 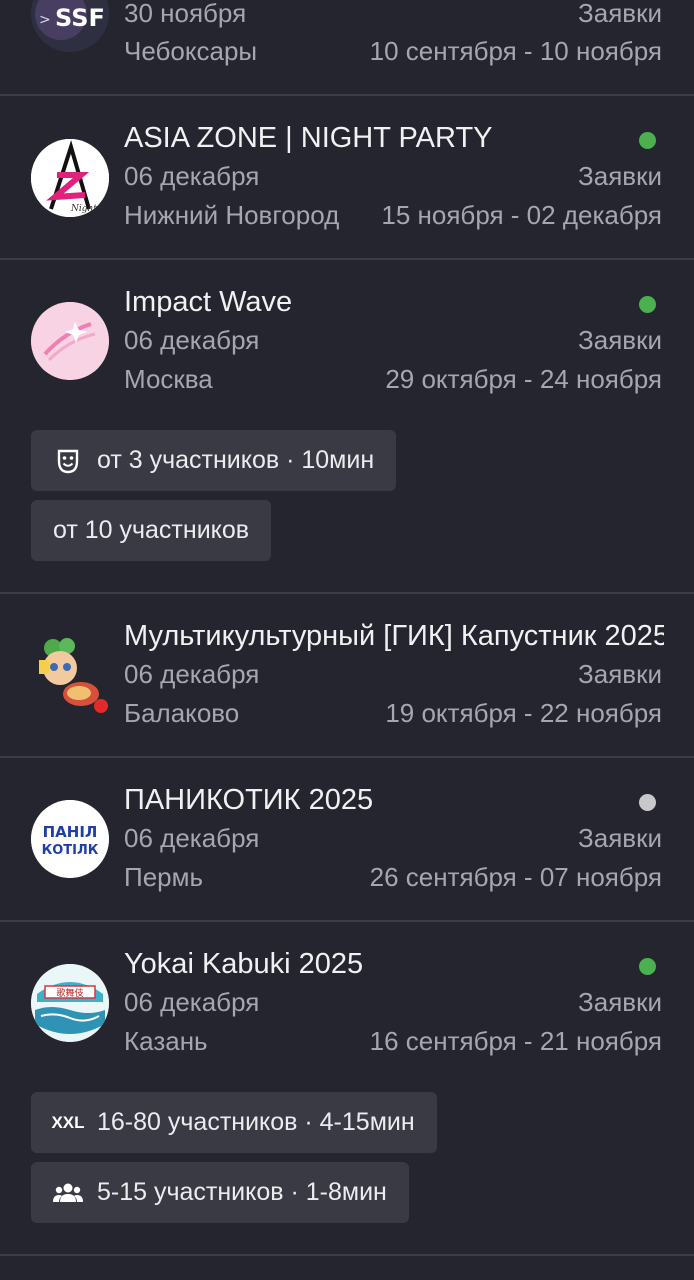 I want to click on event-city-row: Пермь 26 сентября - 07 ноября, so click(x=394, y=877).